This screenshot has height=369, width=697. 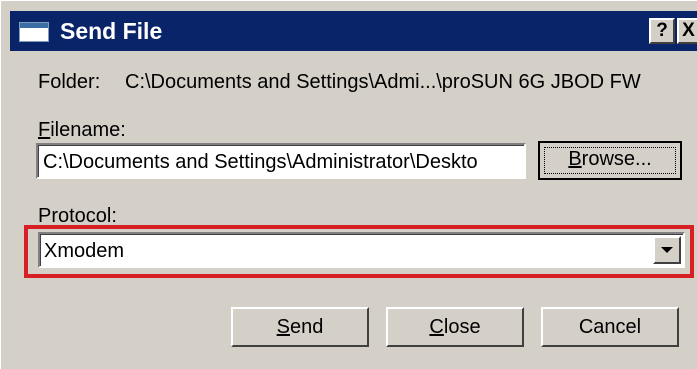 What do you see at coordinates (84, 251) in the screenshot?
I see `protocol-selected-value: Xmodem` at bounding box center [84, 251].